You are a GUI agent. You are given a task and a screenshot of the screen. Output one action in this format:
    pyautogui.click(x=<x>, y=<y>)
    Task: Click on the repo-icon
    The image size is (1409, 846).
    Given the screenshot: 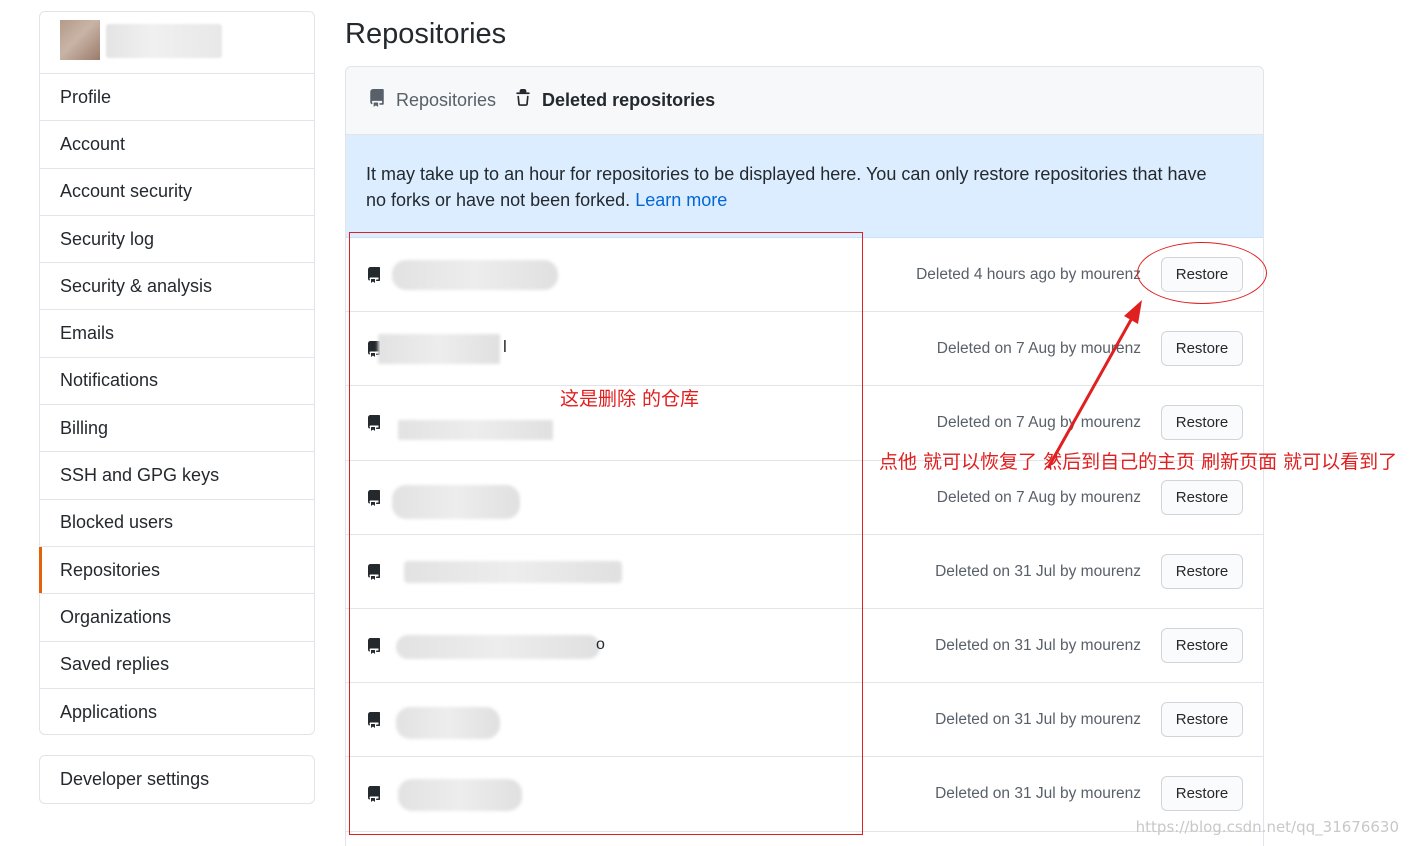 What is the action you would take?
    pyautogui.click(x=377, y=100)
    